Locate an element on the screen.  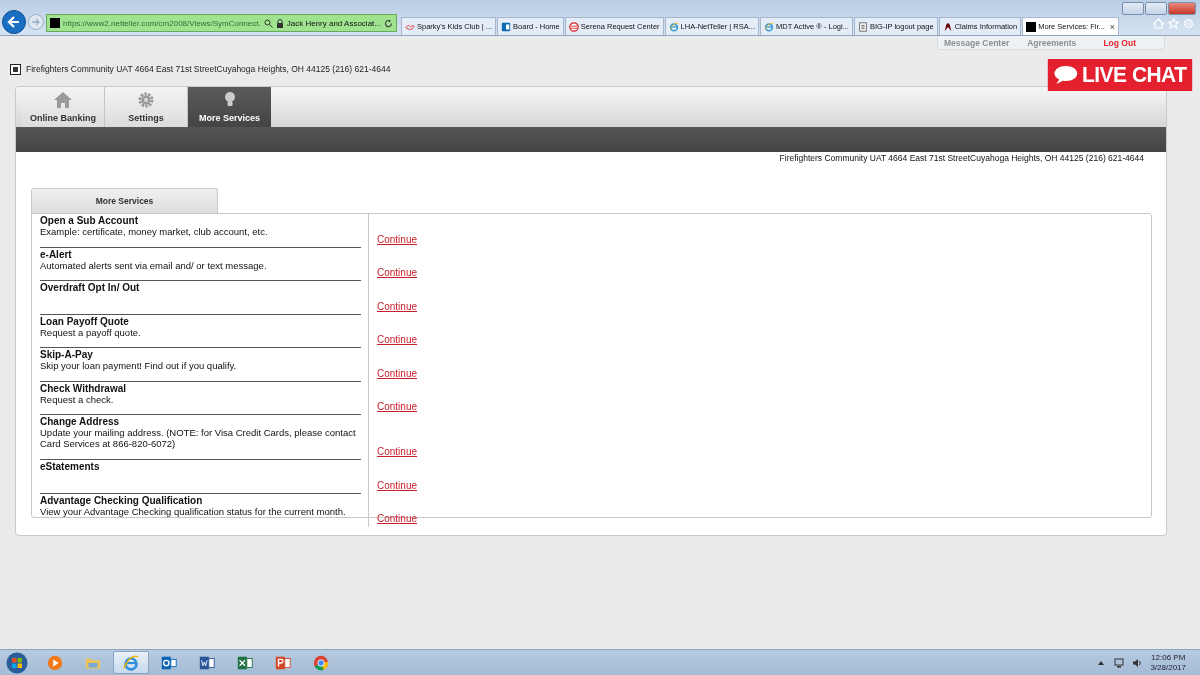
service-name: Change Address is located at coordinates (80, 421).